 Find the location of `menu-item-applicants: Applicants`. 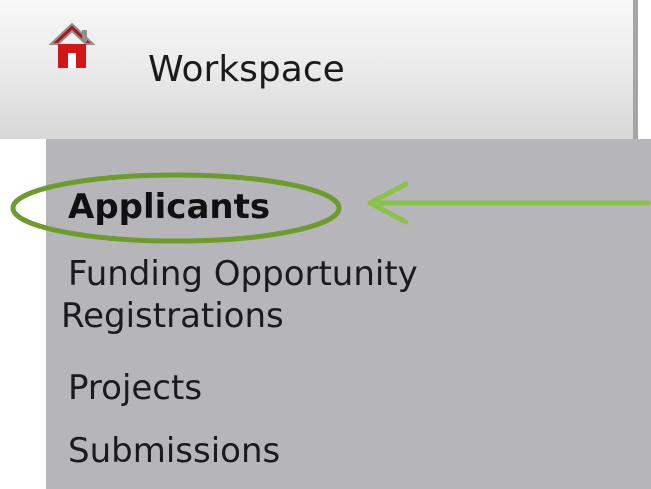

menu-item-applicants: Applicants is located at coordinates (169, 207).